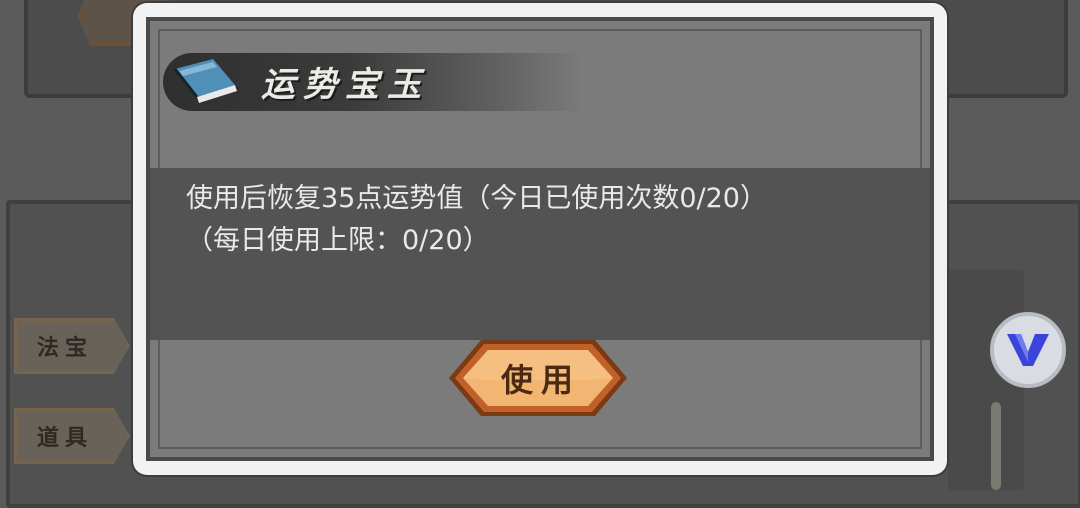  Describe the element at coordinates (345, 85) in the screenshot. I see `dialog-title: 运势宝玉` at that location.